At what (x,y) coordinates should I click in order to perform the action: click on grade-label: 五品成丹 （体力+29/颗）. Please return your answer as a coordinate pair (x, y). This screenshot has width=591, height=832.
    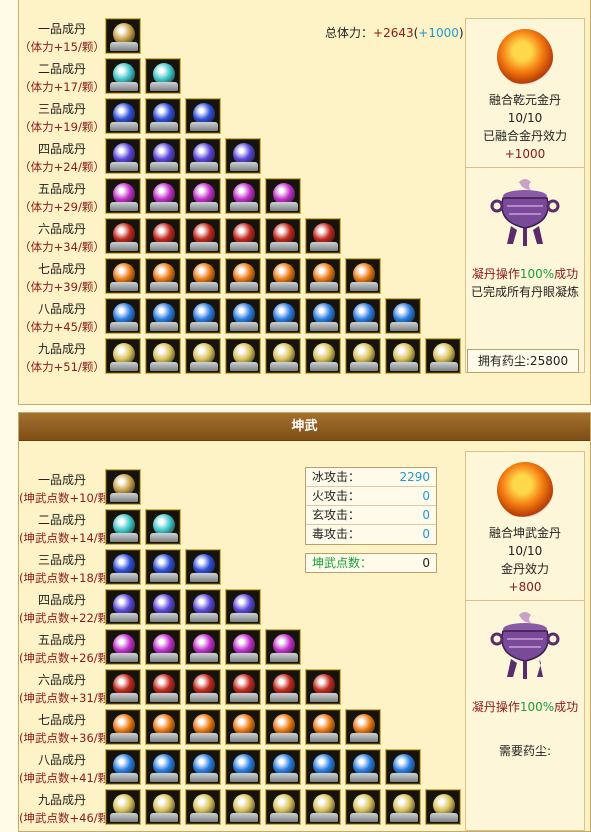
    Looking at the image, I should click on (62, 198).